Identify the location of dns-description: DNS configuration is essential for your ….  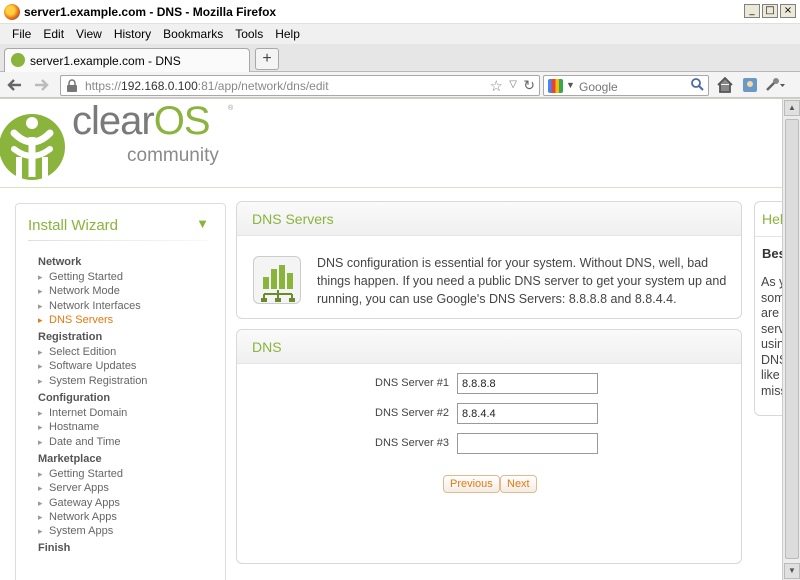
(522, 281).